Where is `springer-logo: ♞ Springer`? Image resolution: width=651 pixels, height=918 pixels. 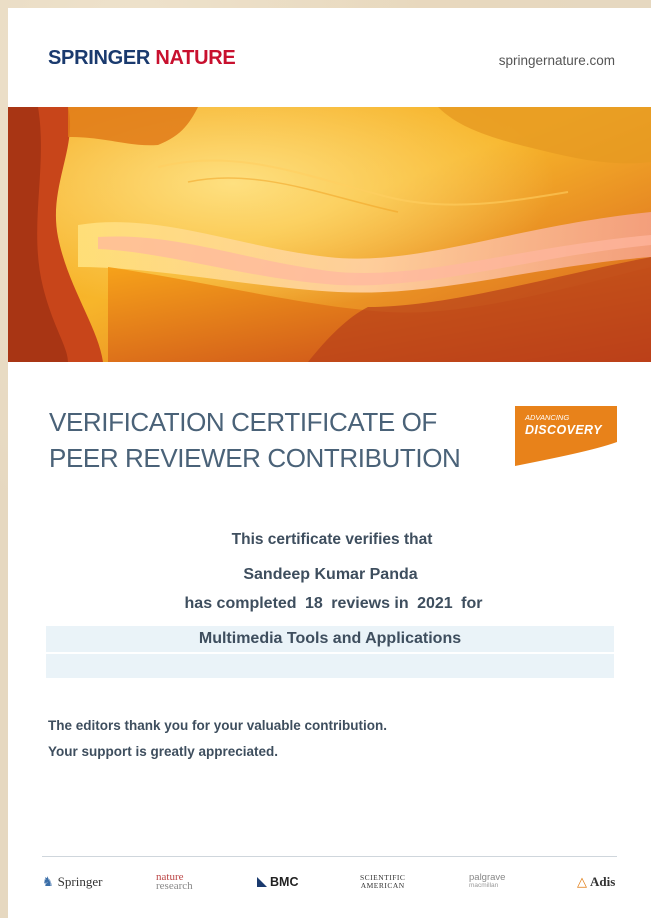 springer-logo: ♞ Springer is located at coordinates (72, 882).